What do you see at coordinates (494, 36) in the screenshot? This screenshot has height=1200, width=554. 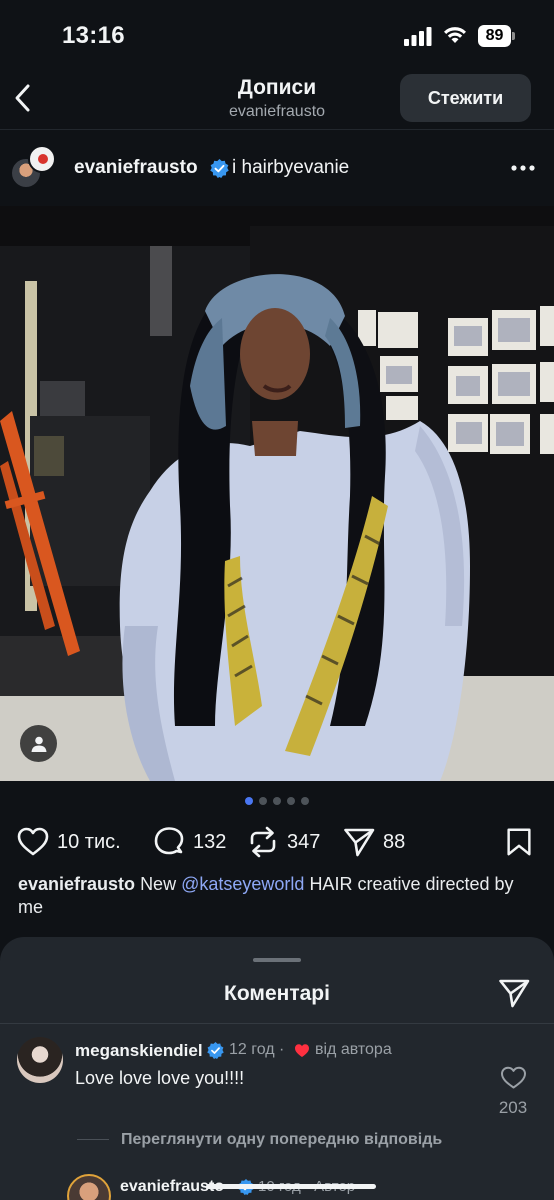 I see `battery-level: 89` at bounding box center [494, 36].